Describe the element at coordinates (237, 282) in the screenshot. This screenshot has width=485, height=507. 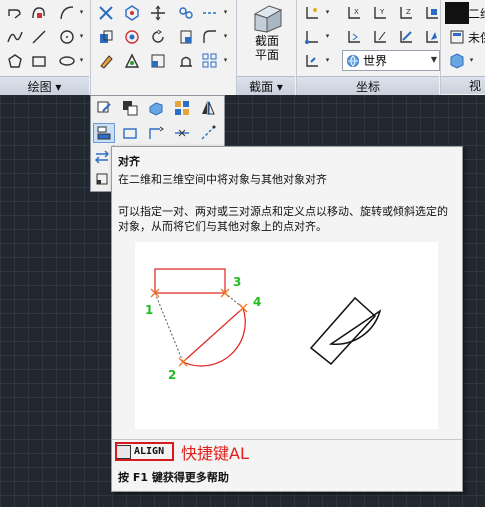
I see `point-label-3: 3` at that location.